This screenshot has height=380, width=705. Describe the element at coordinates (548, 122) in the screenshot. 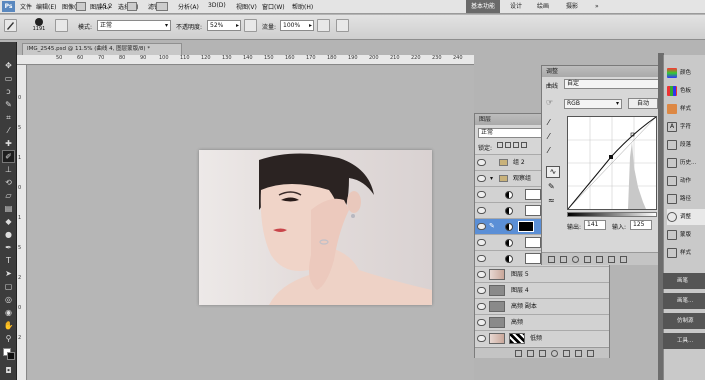

I see `eyedropper-black-icon: ⁄` at that location.